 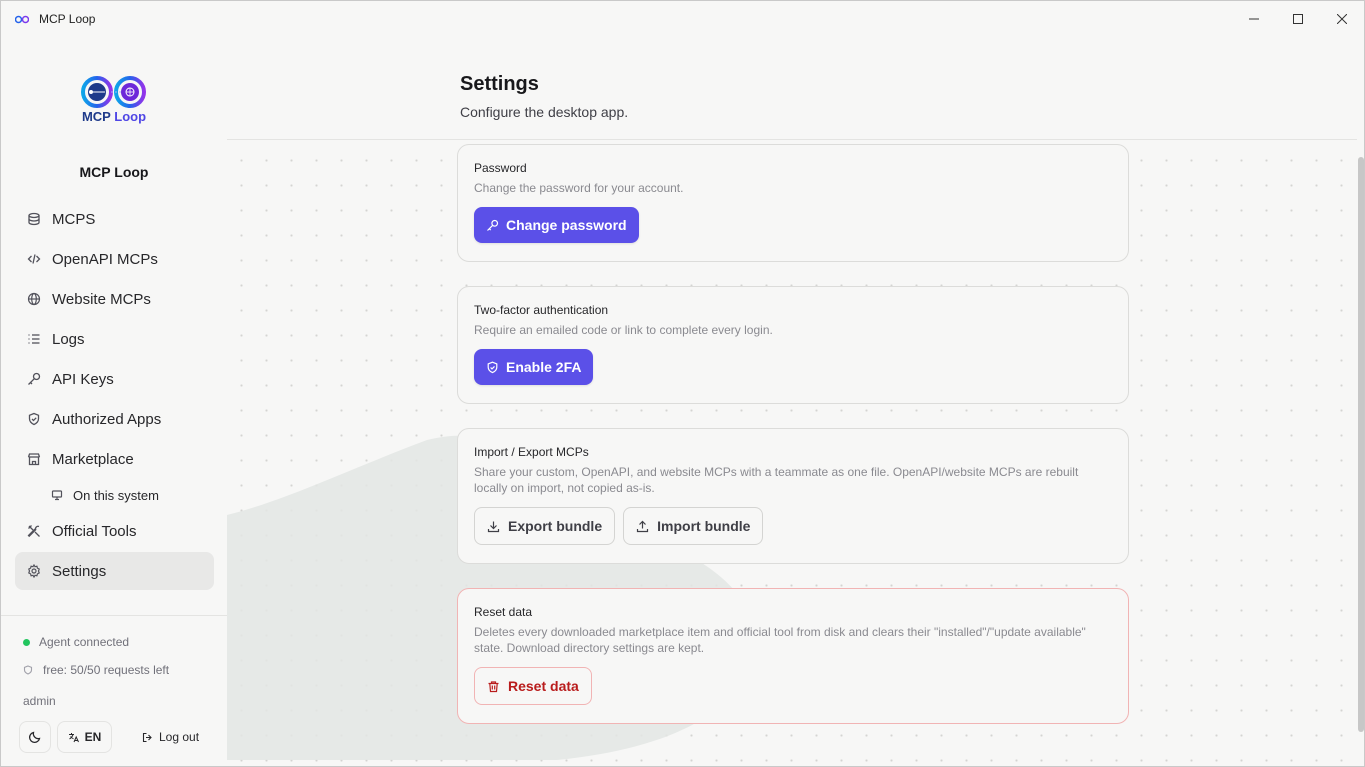 I want to click on button-label: Change password, so click(x=566, y=225).